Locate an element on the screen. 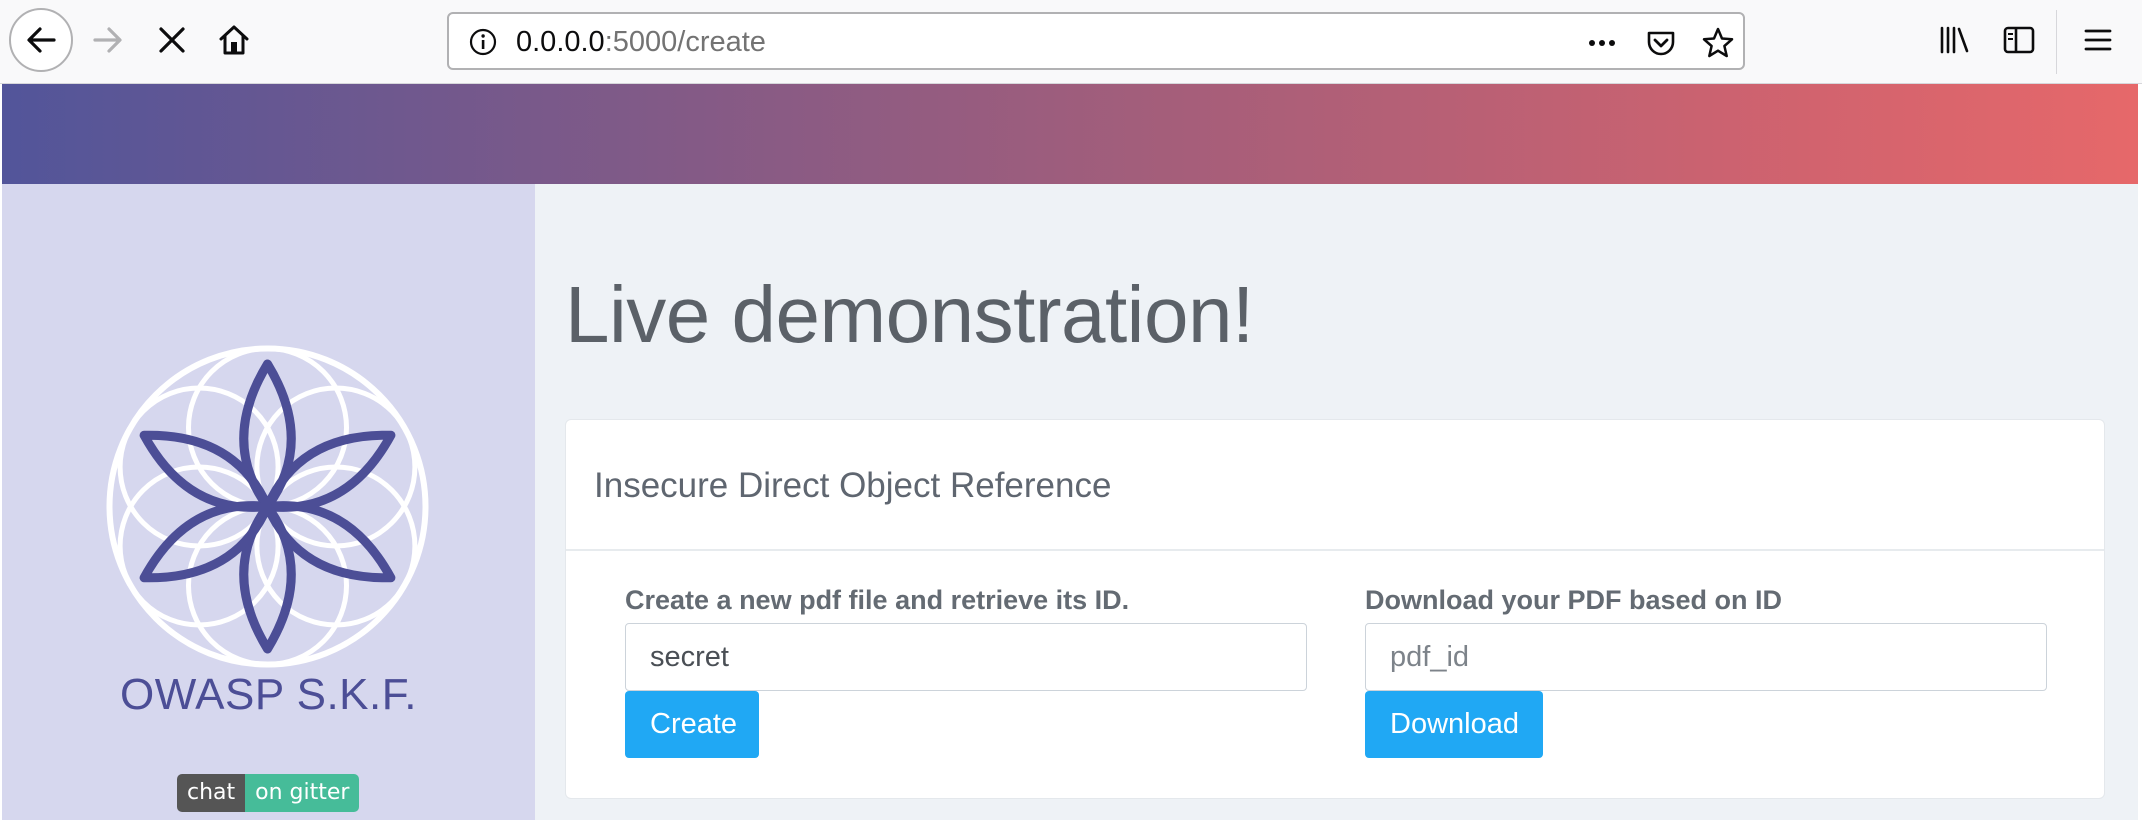 The height and width of the screenshot is (820, 2142). sidebar-icon is located at coordinates (2019, 40).